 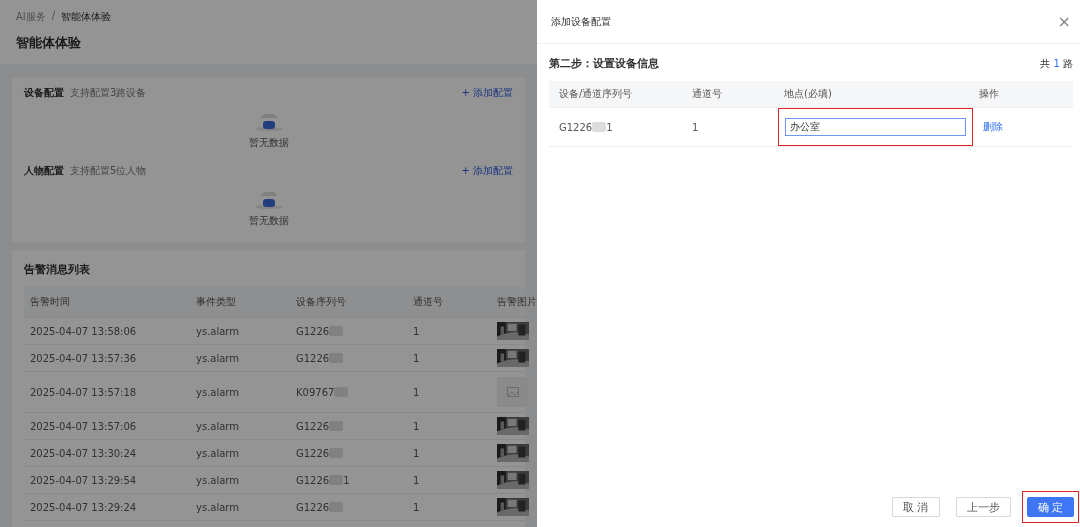 What do you see at coordinates (83, 453) in the screenshot?
I see `table-cell-text: 2025-04-07 13:30:24` at bounding box center [83, 453].